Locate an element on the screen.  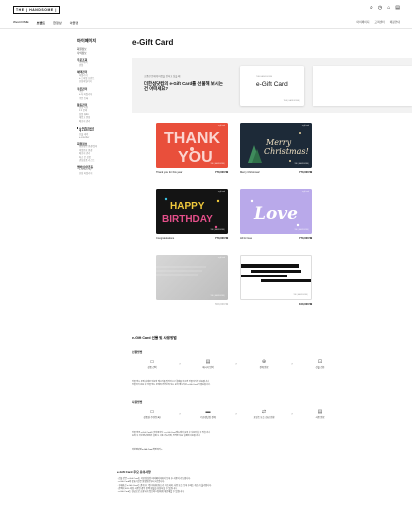
sidebar-sub-item: 한섬 마일리지 is located at coordinates (102, 174).